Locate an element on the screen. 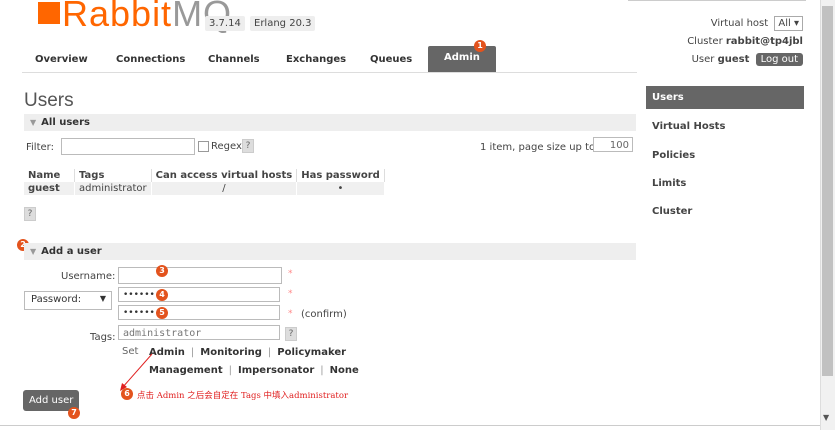  annotation-note: 点击 Admin 之后会自定在 Tags 中填入administrator is located at coordinates (243, 396).